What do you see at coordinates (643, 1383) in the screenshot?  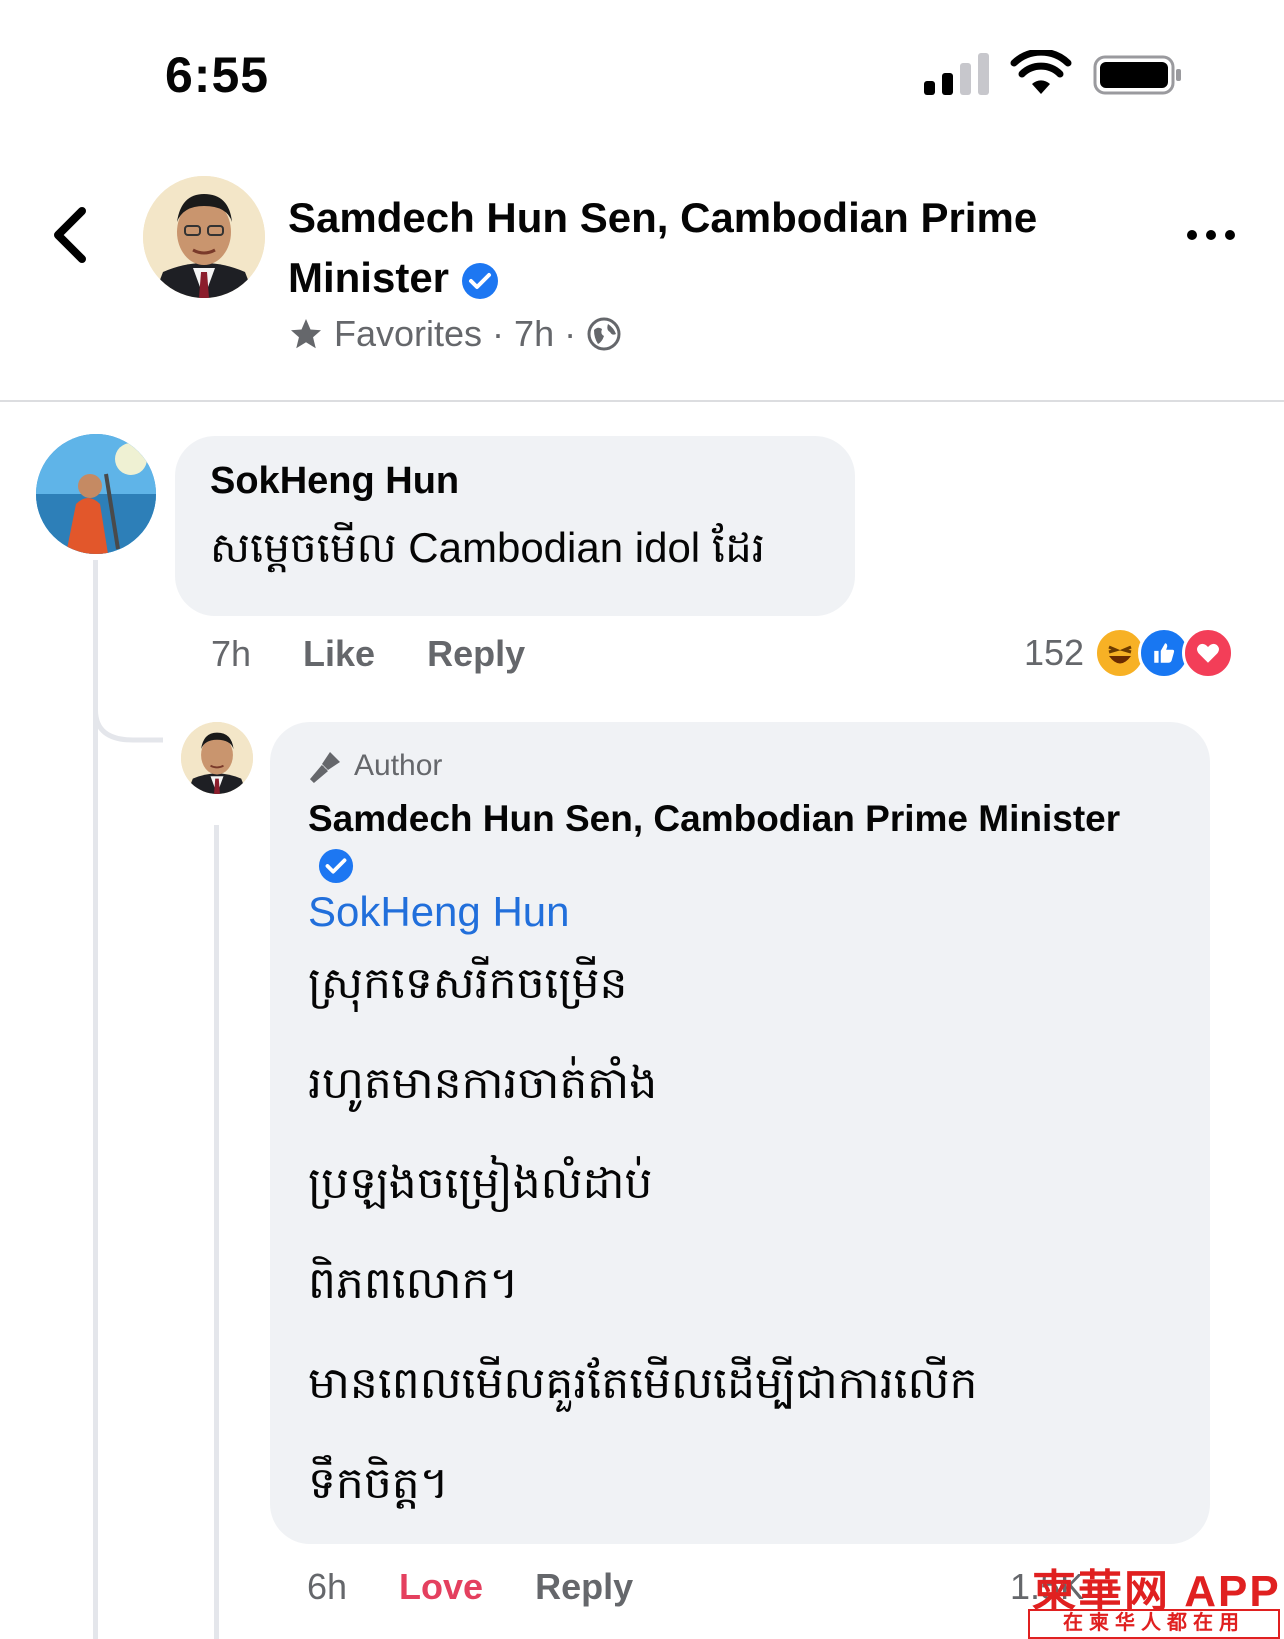 I see `reply-line: មានពេលមើលគួរតែមើលដើម្បីជាការលើក` at bounding box center [643, 1383].